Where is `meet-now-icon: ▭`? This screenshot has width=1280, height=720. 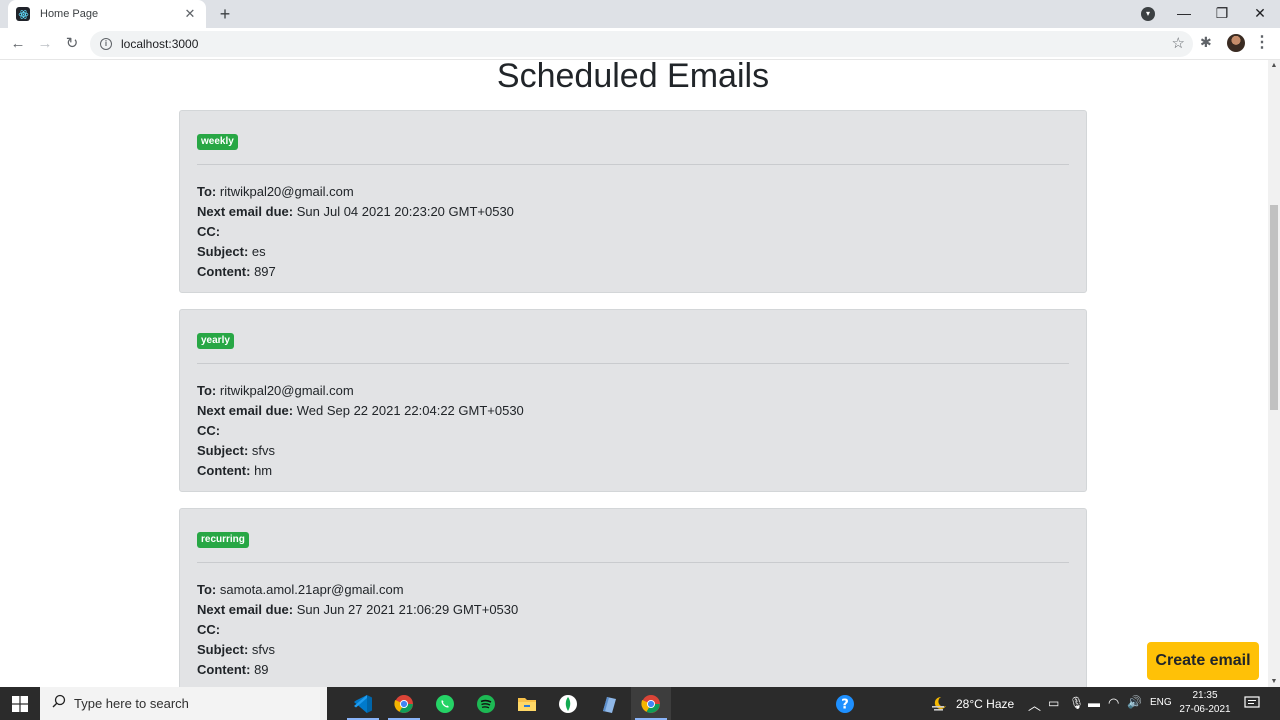
meet-now-icon: ▭ is located at coordinates (1053, 703).